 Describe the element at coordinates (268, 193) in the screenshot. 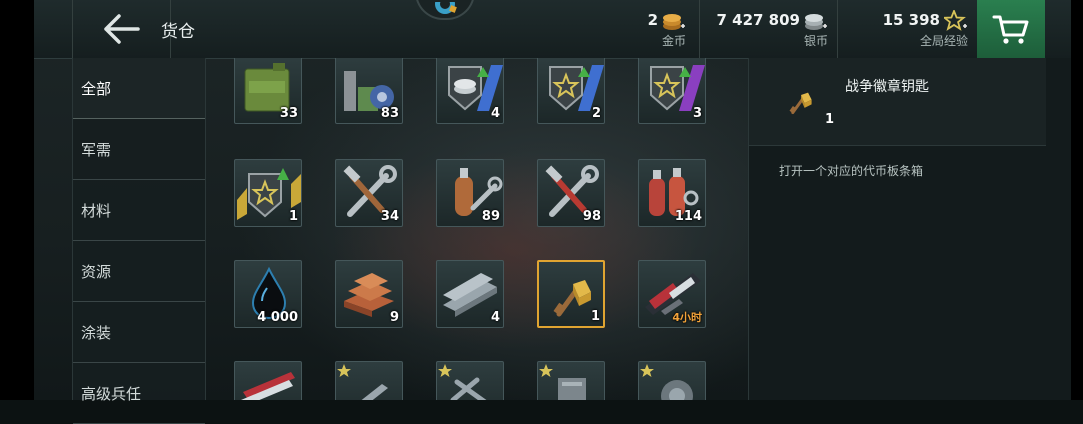

I see `inventory-item-star-badge-gold: 1` at that location.